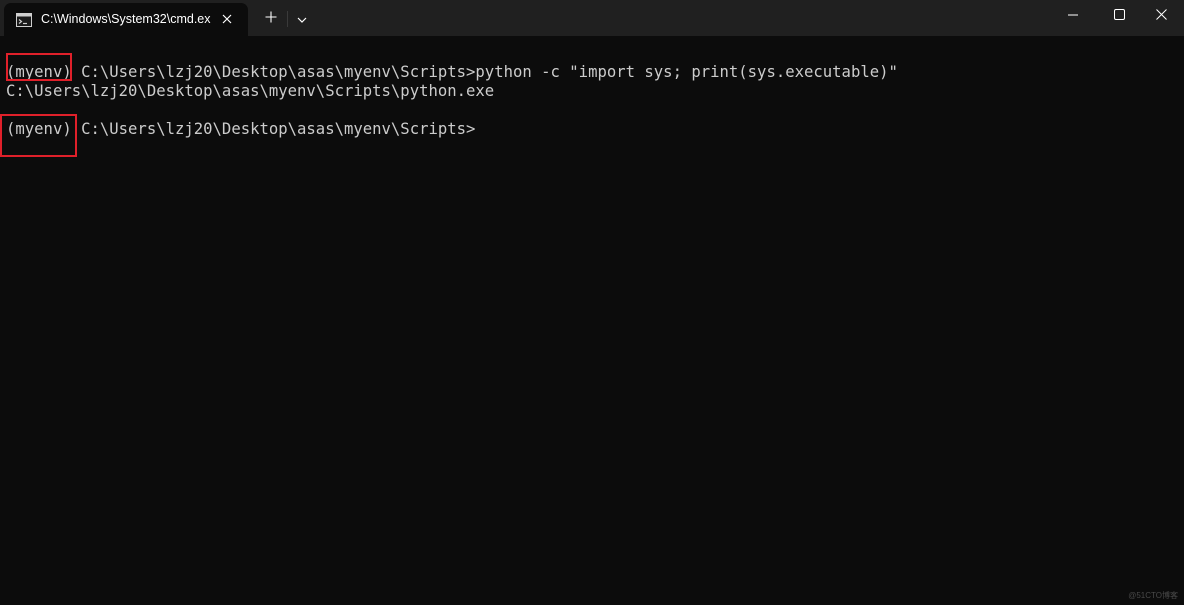 This screenshot has height=605, width=1184. I want to click on minimize-icon, so click(1073, 16).